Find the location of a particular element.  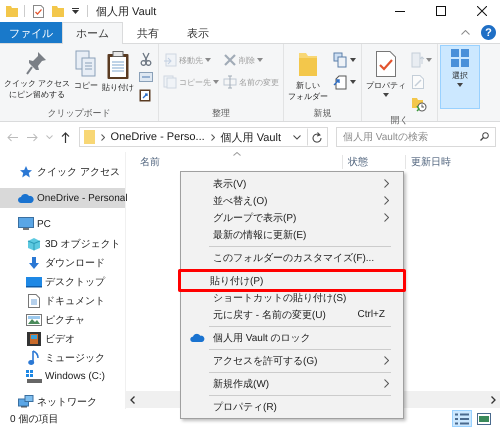

large-icons-view-button is located at coordinates (484, 418).